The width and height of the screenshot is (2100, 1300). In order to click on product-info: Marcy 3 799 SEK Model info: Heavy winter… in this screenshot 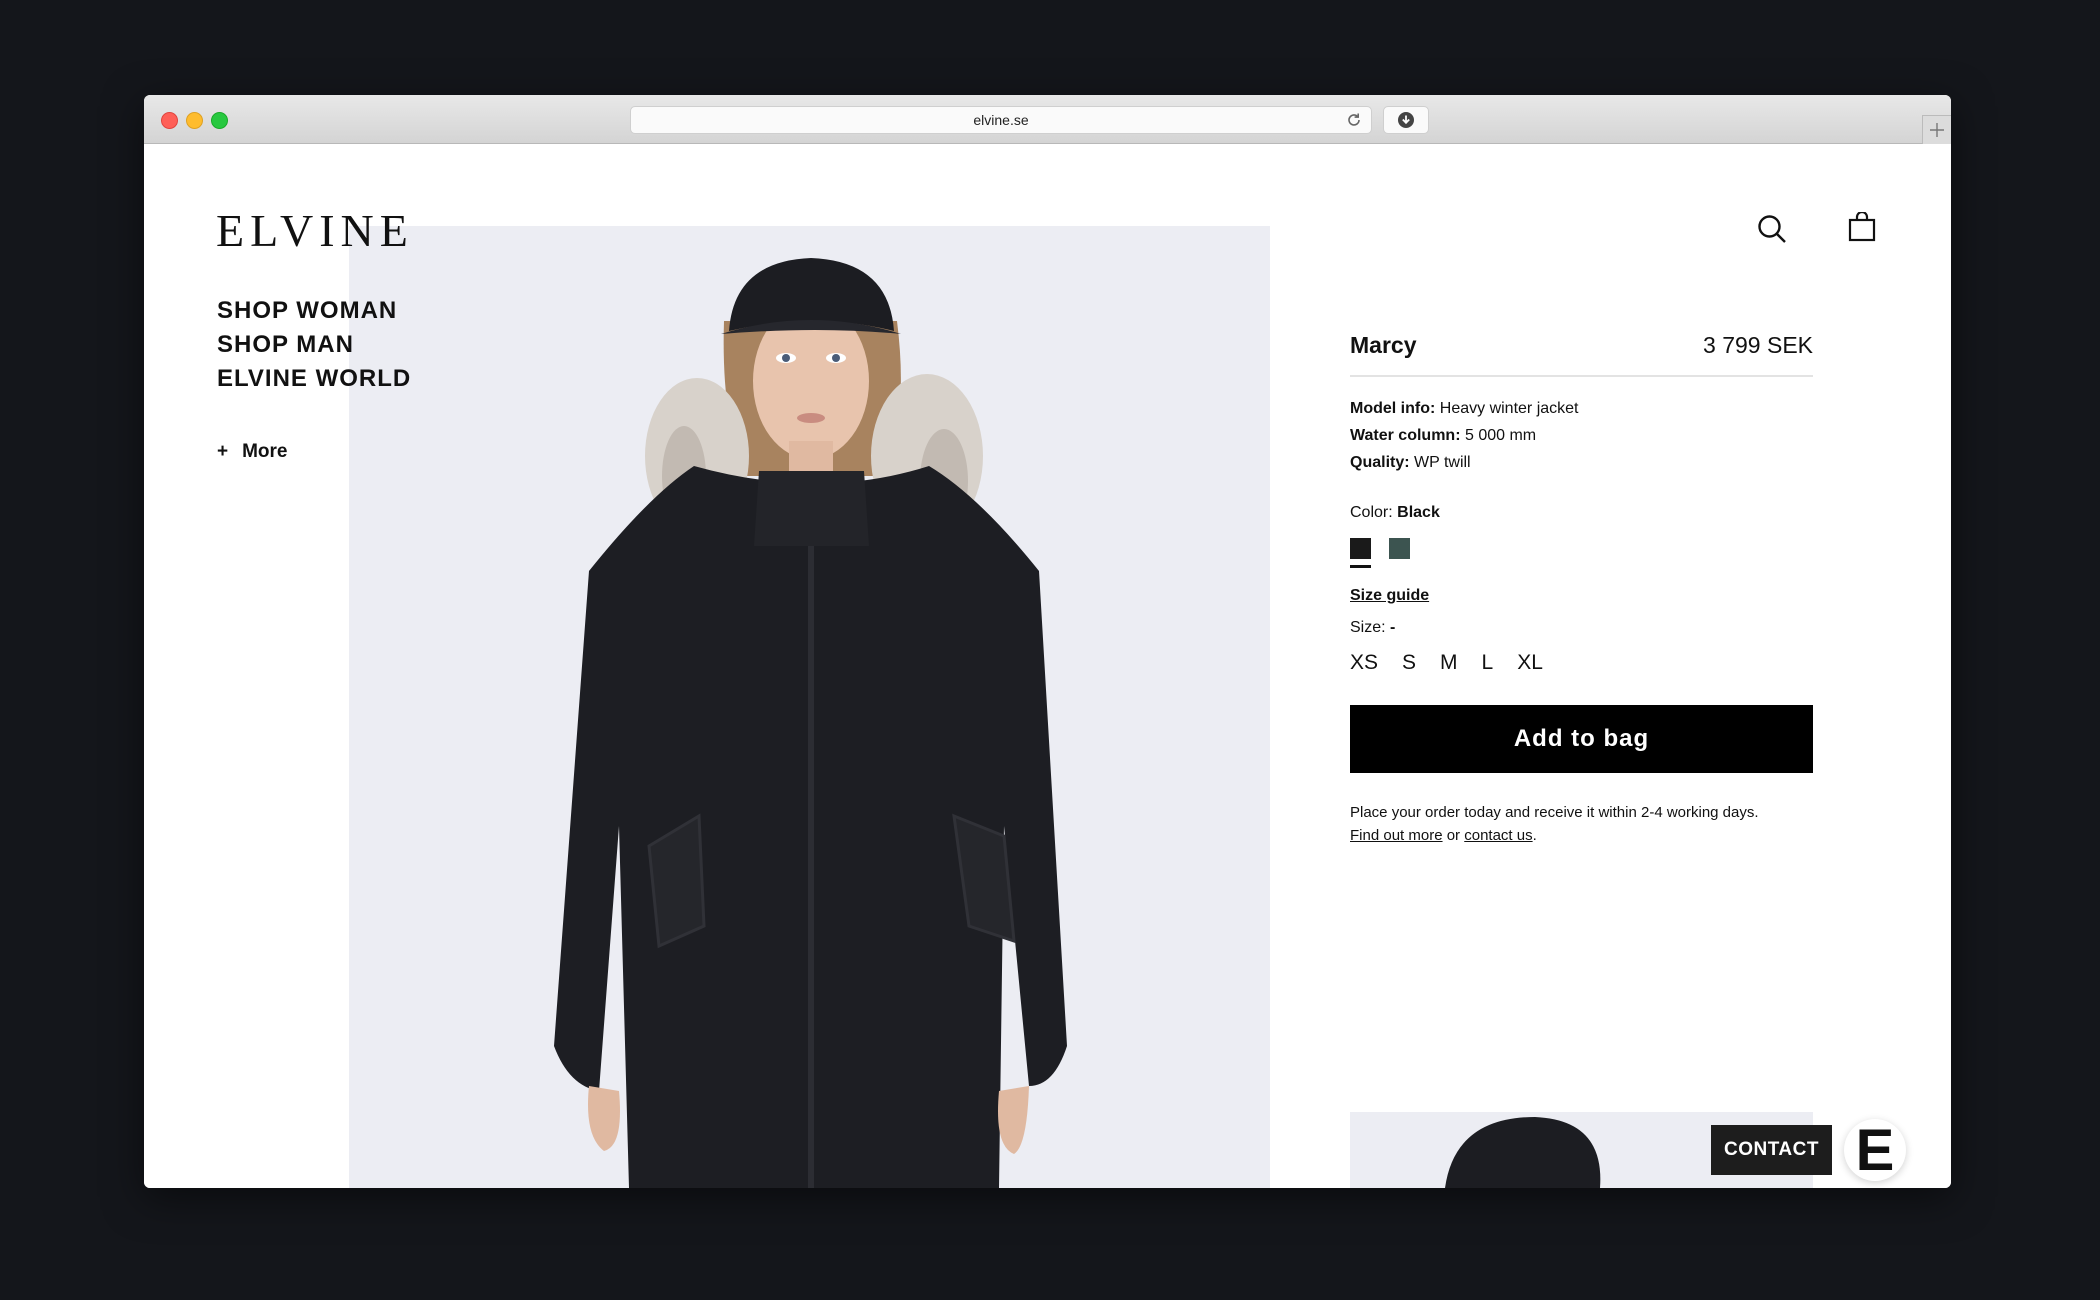, I will do `click(1581, 589)`.